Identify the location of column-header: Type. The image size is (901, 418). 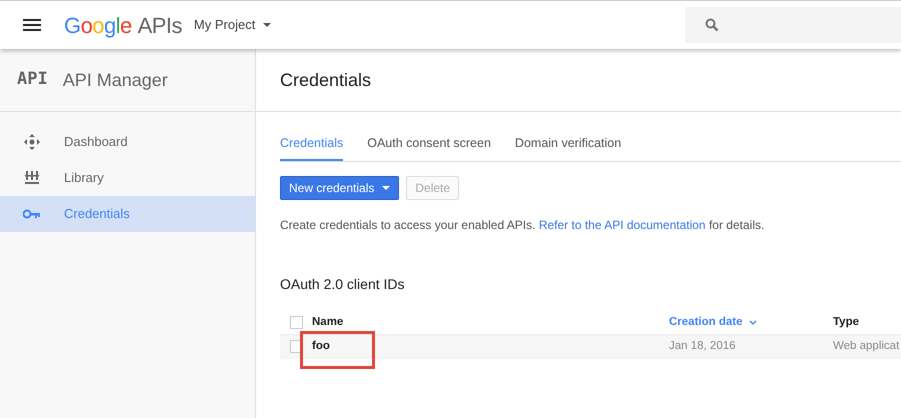
(846, 322).